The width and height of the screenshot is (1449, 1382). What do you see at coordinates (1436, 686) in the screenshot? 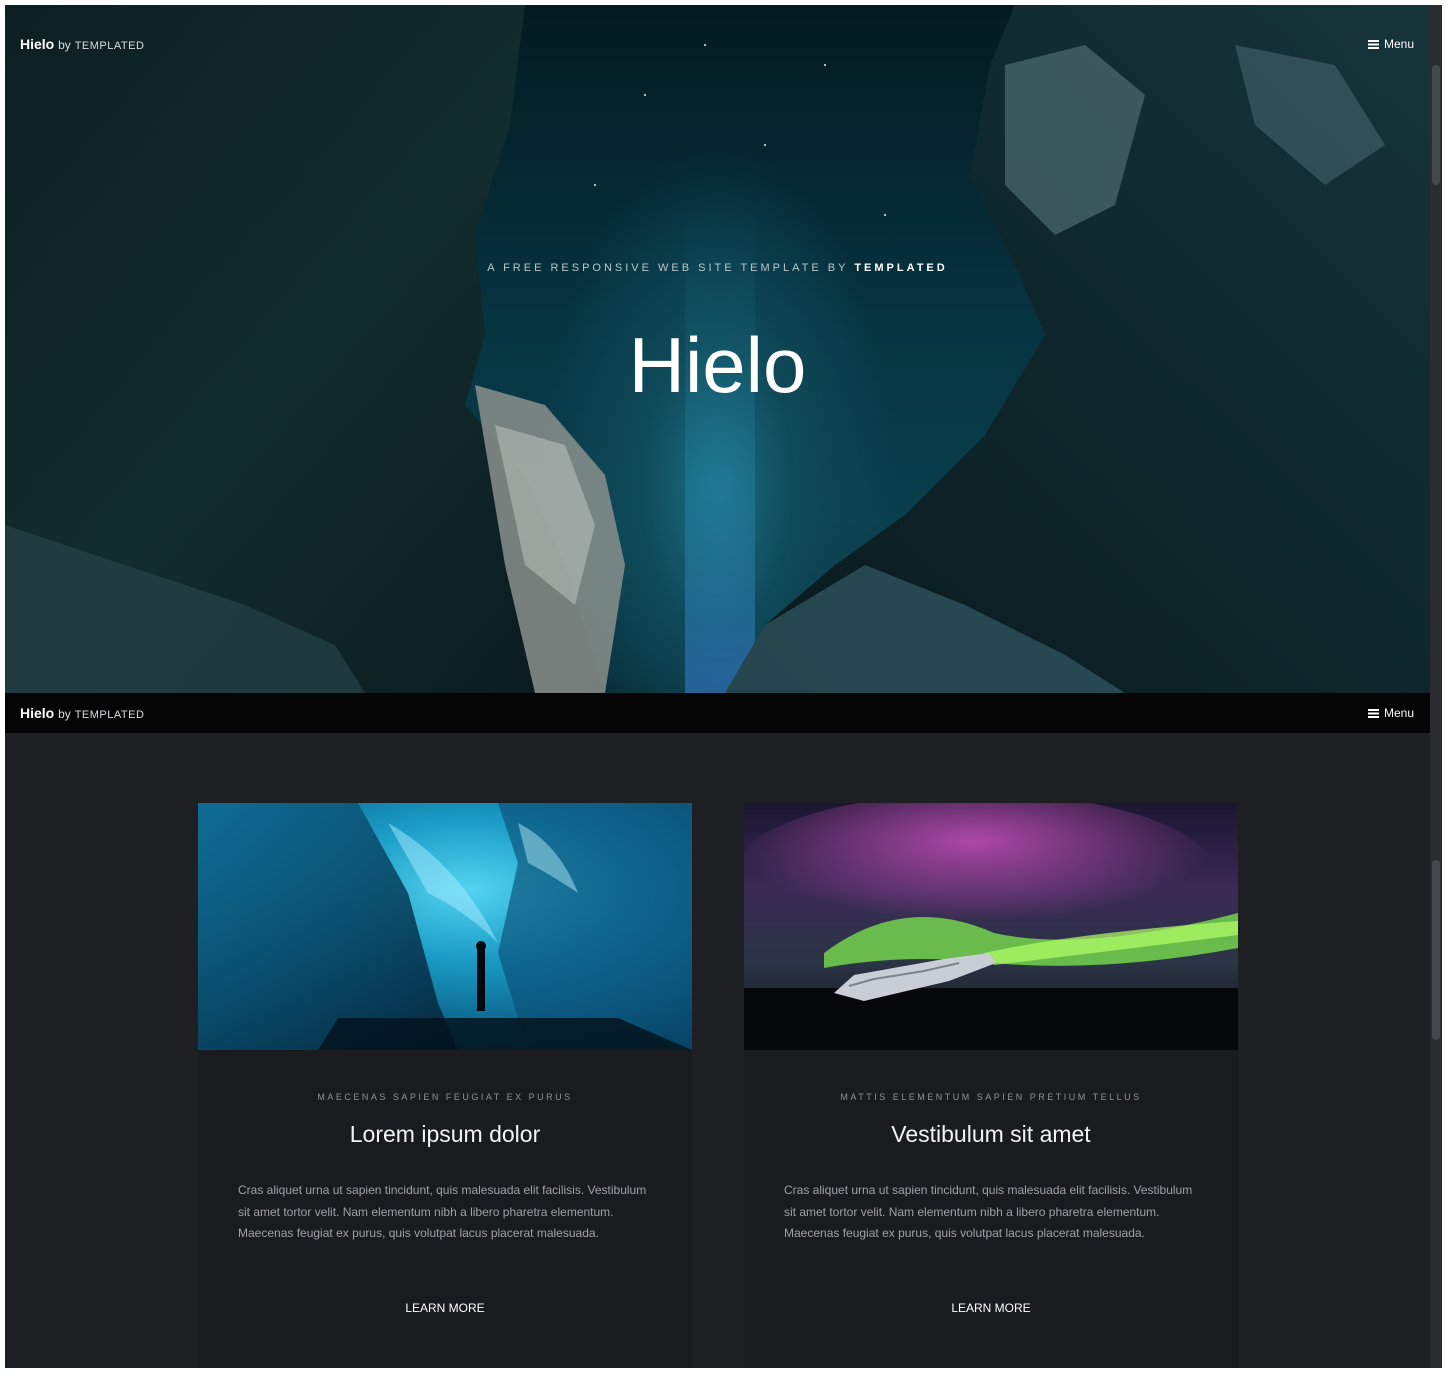
I see `page-scrollbar` at bounding box center [1436, 686].